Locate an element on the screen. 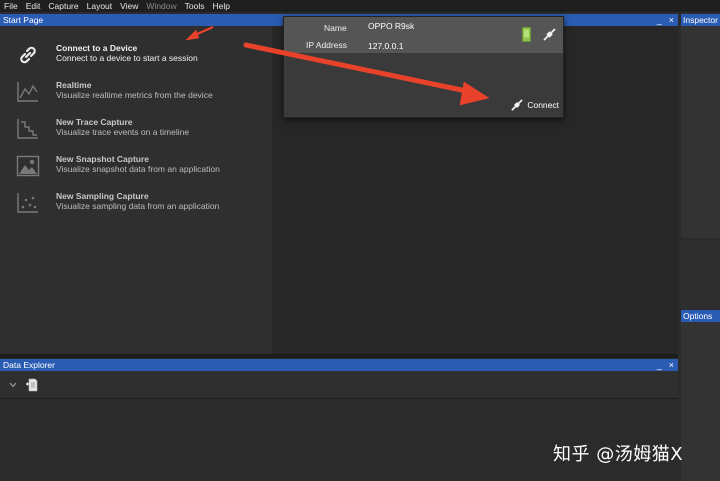 The width and height of the screenshot is (720, 481). connect-device-title: Connect to a Device is located at coordinates (97, 48).